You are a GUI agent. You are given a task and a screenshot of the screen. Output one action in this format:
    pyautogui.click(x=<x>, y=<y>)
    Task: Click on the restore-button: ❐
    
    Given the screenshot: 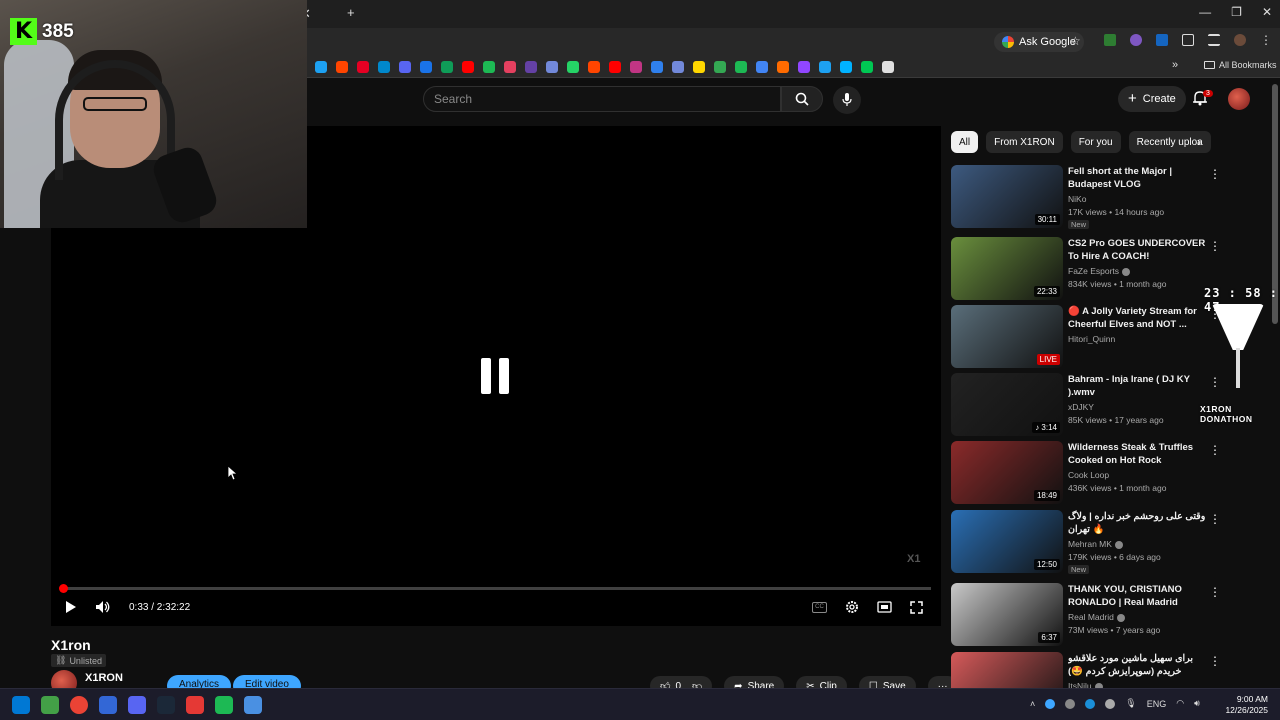 What is the action you would take?
    pyautogui.click(x=1236, y=12)
    